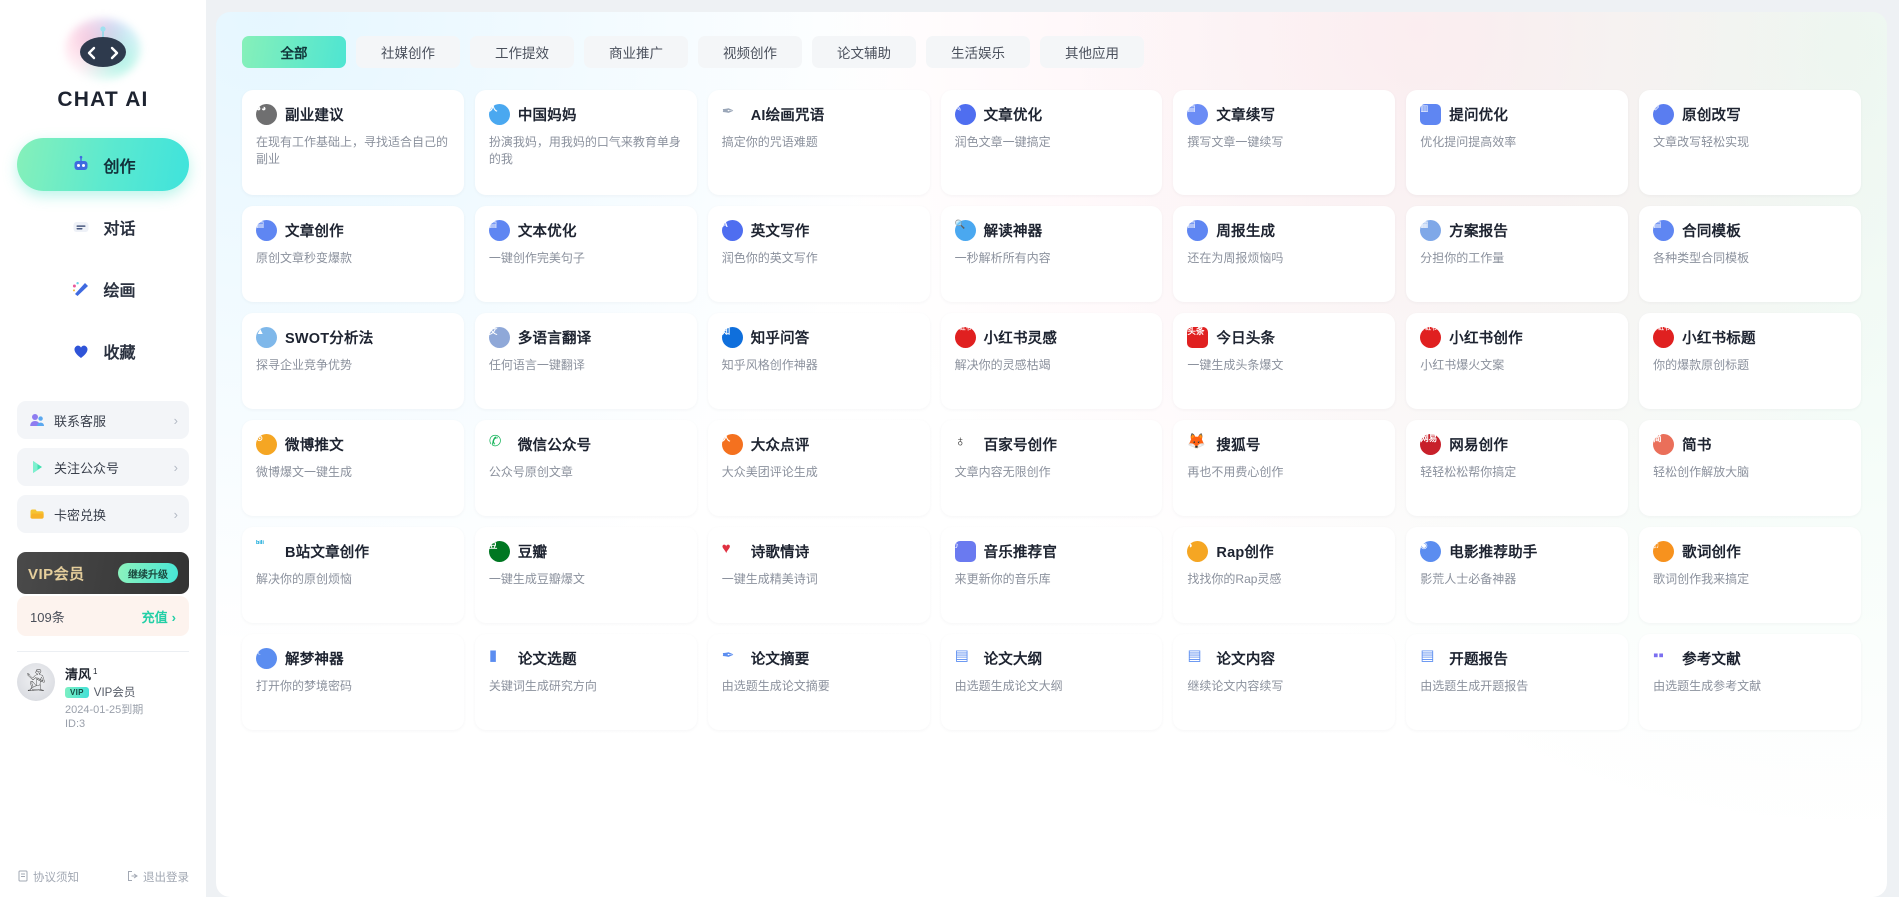  Describe the element at coordinates (1517, 361) in the screenshot. I see `prompt-card: 小红书 小红书创作 小红书爆火文案` at that location.